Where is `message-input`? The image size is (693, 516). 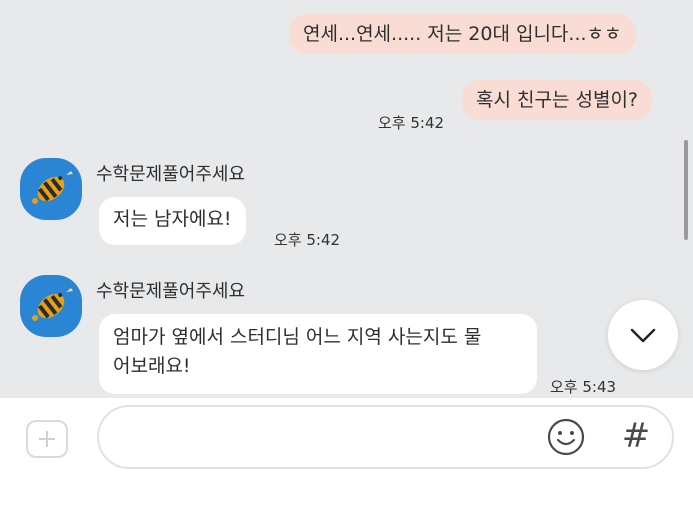 message-input is located at coordinates (385, 437).